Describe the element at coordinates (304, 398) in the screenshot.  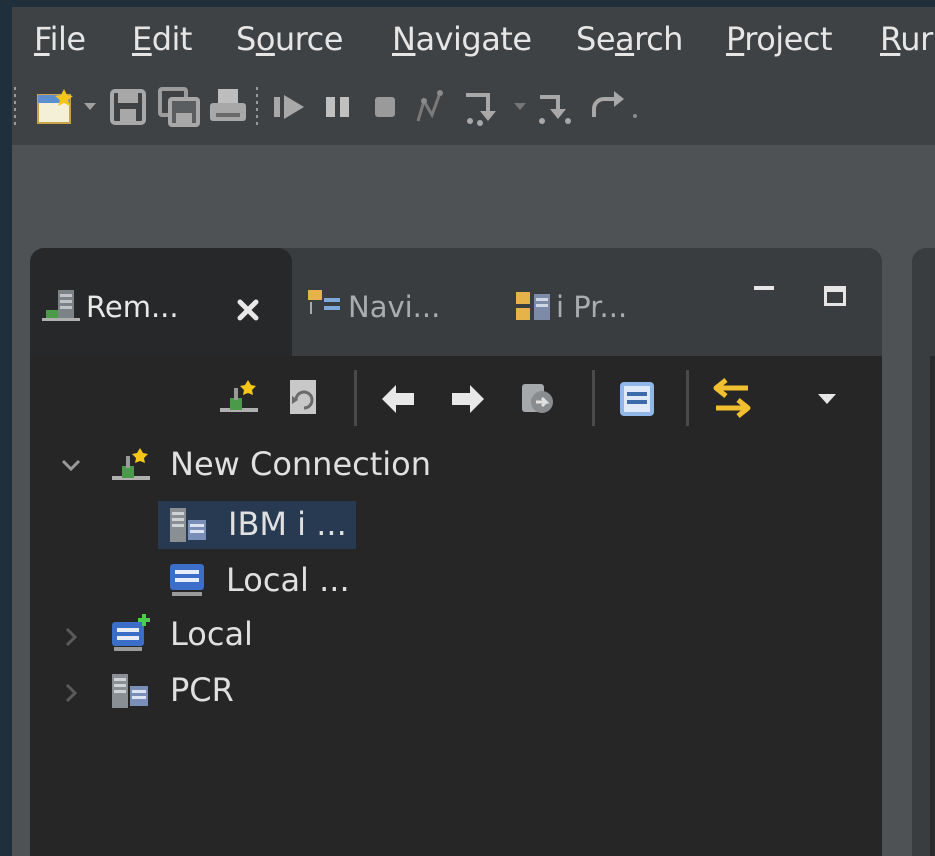
I see `refresh-icon` at that location.